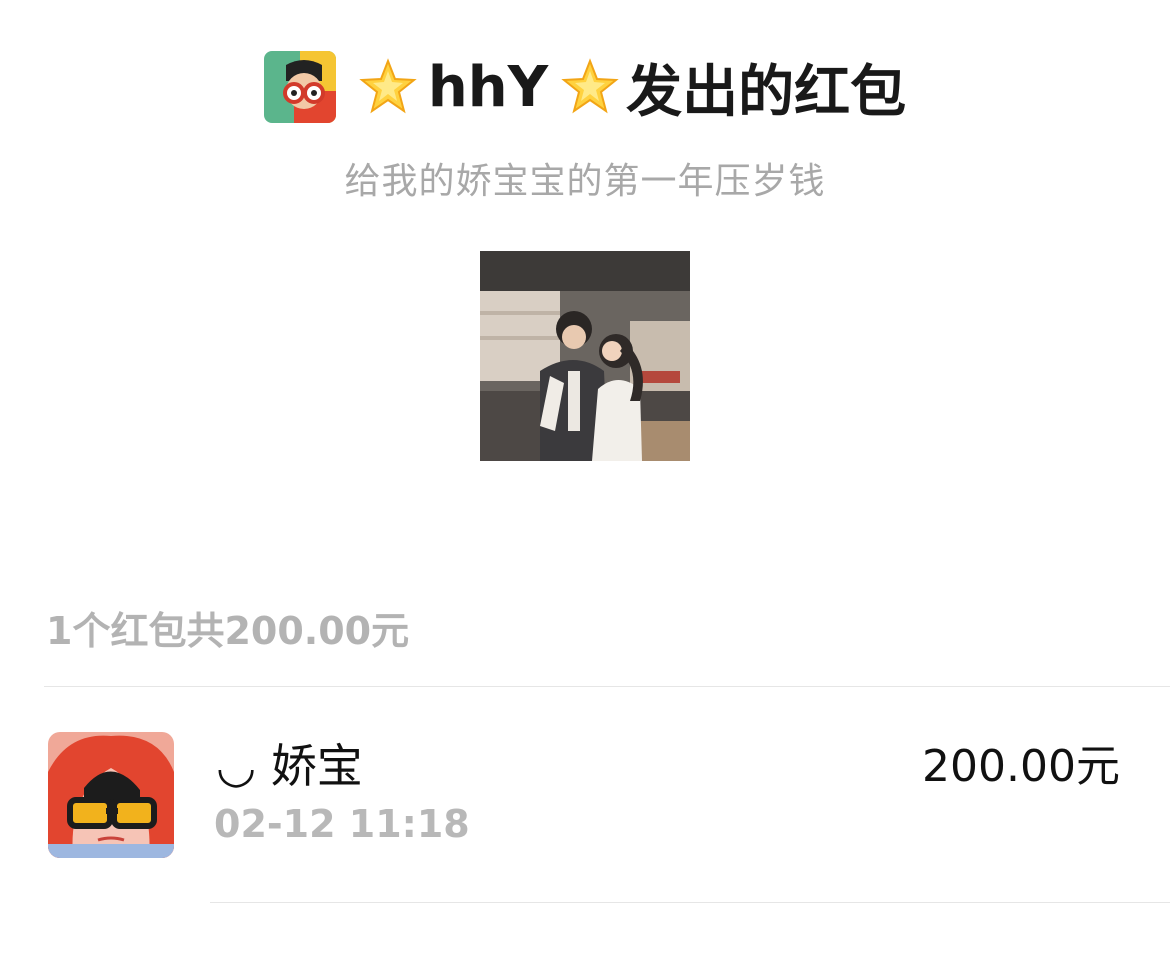 The image size is (1170, 958). Describe the element at coordinates (289, 766) in the screenshot. I see `receiver-name: ◡ 娇宝` at that location.